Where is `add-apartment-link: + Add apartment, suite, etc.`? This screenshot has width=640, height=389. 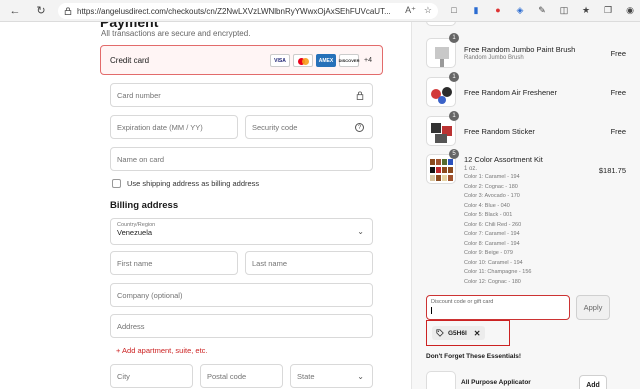
add-apartment-link: + Add apartment, suite, etc. is located at coordinates (162, 350).